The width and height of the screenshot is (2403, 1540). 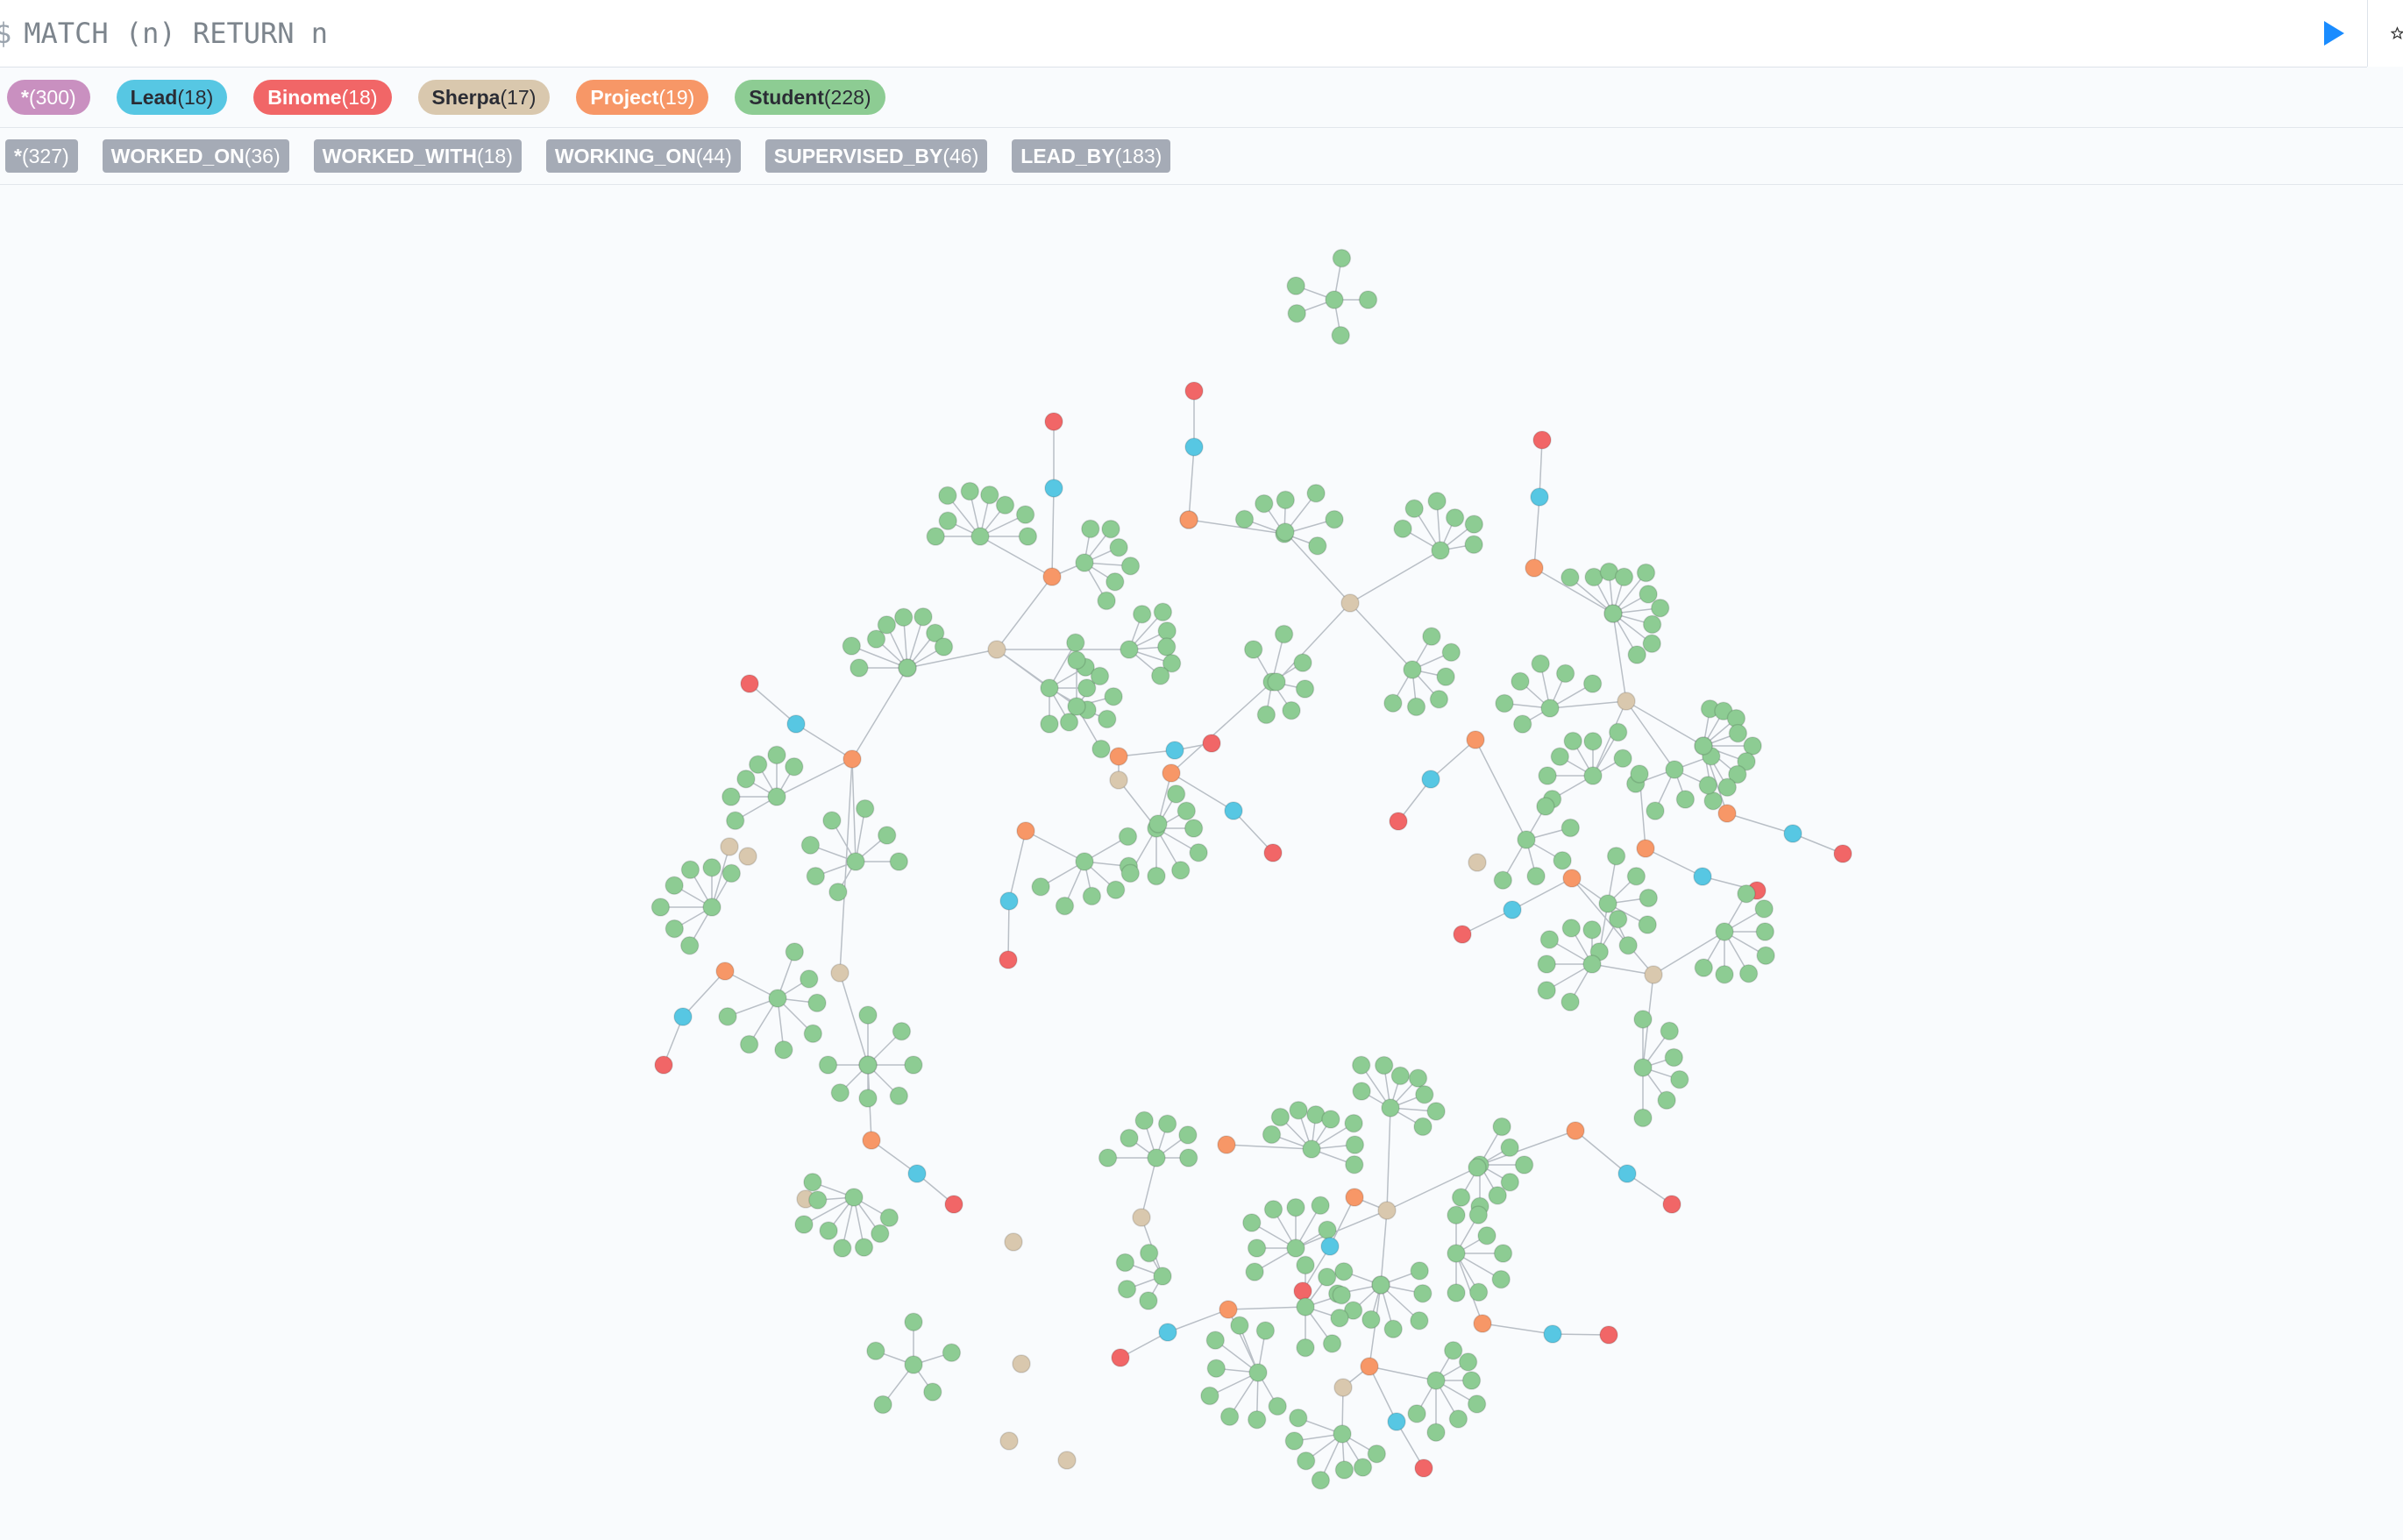 What do you see at coordinates (642, 97) in the screenshot?
I see `label-pill-project: Project (19)` at bounding box center [642, 97].